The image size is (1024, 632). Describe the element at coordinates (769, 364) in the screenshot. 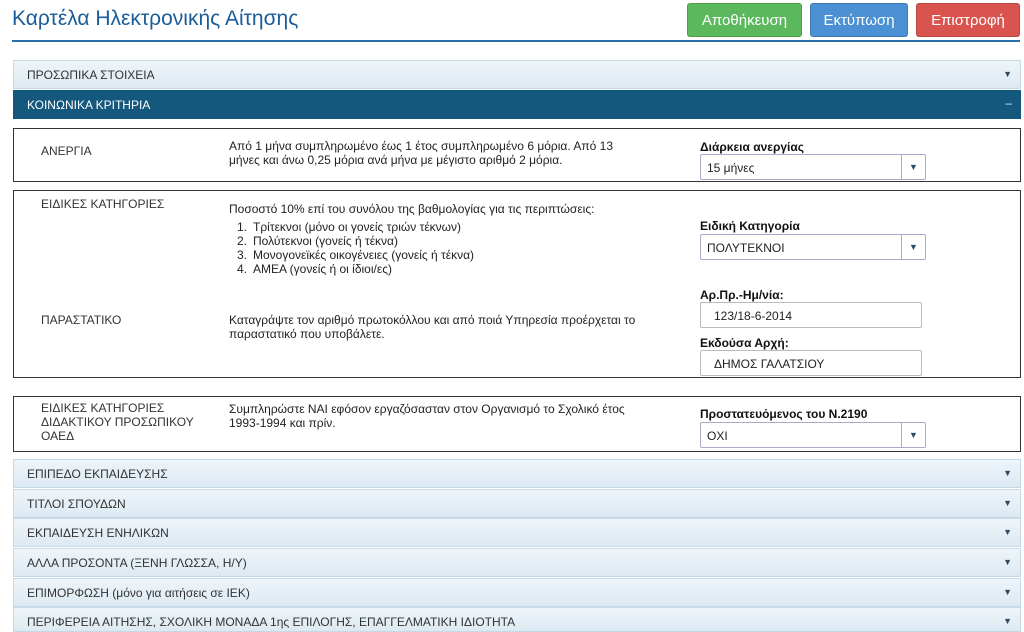

I see `authority-value: ΔΗΜΟΣ ΓΑΛΑΤΣΙΟΥ` at that location.